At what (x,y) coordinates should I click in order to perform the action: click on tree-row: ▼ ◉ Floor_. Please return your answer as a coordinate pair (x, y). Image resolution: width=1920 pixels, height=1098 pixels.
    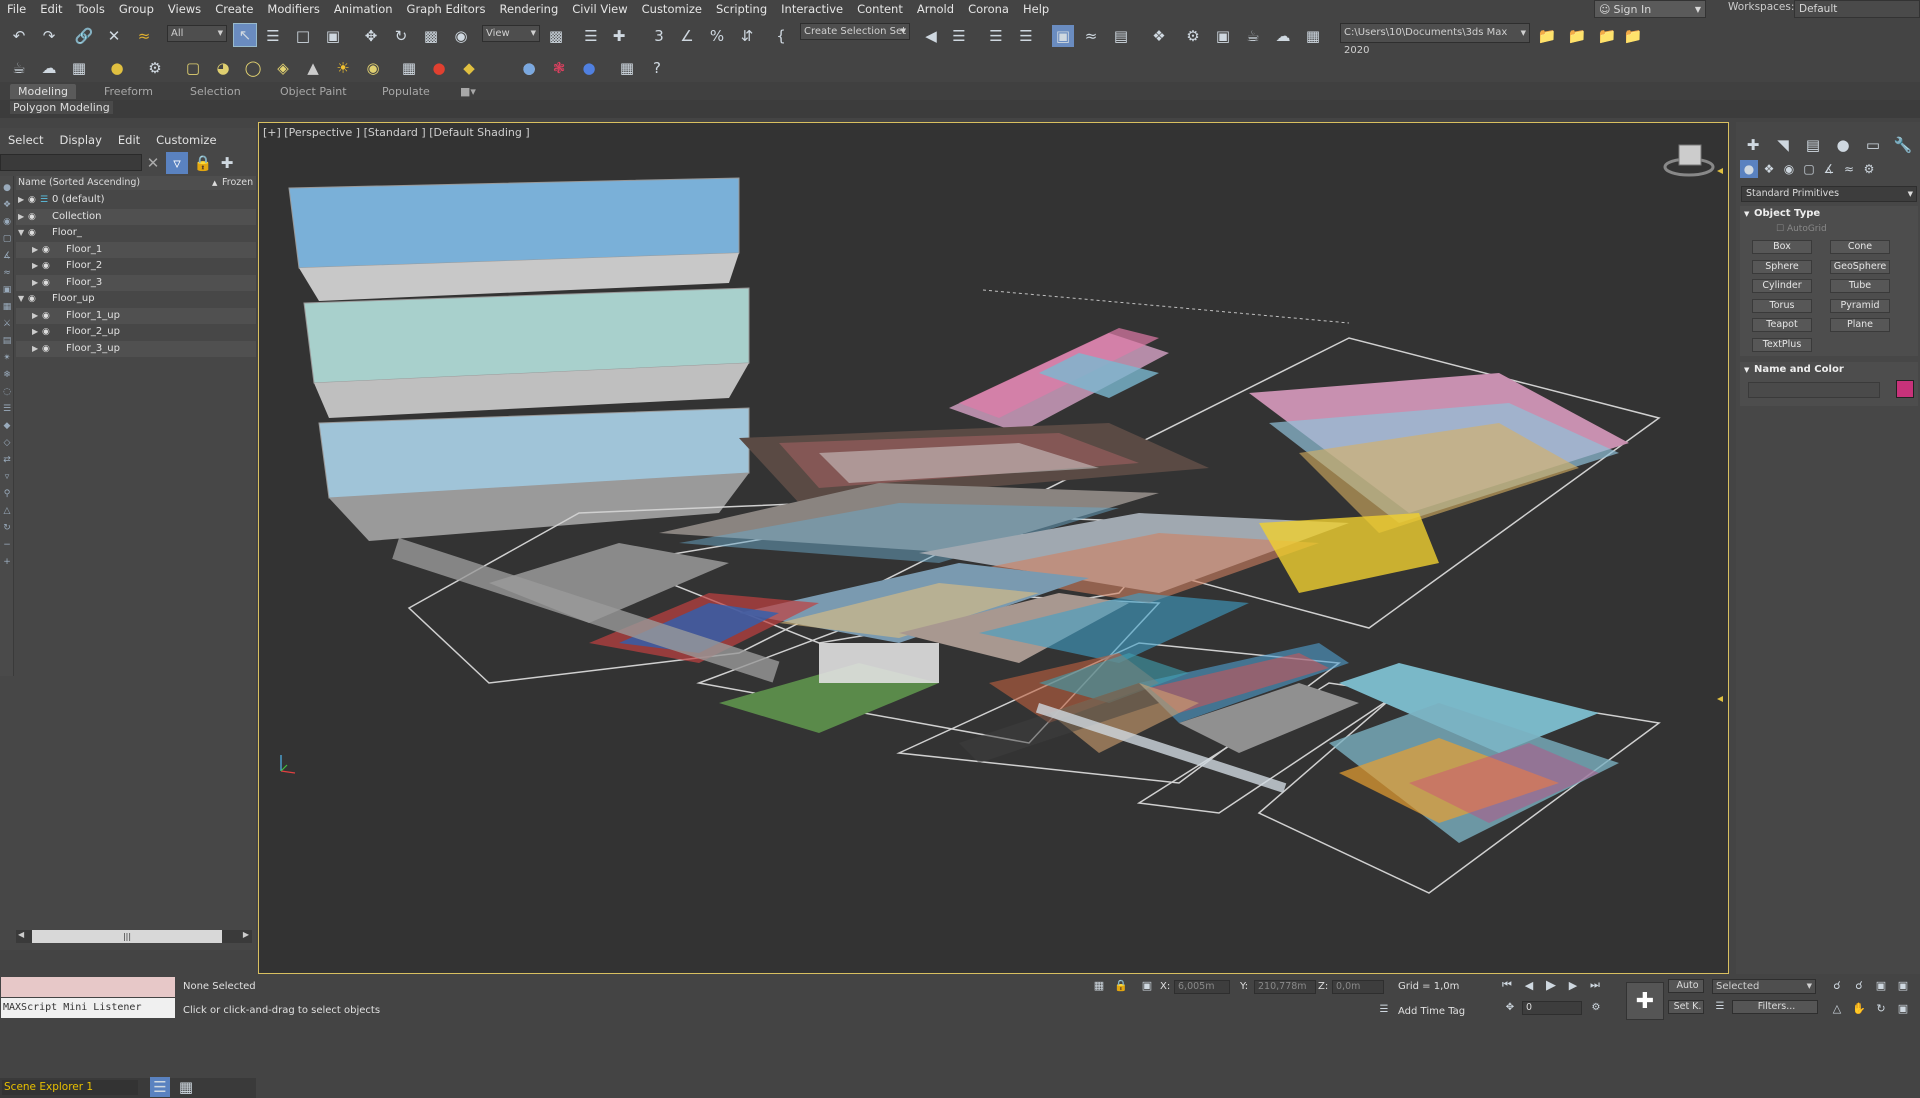
    Looking at the image, I should click on (136, 233).